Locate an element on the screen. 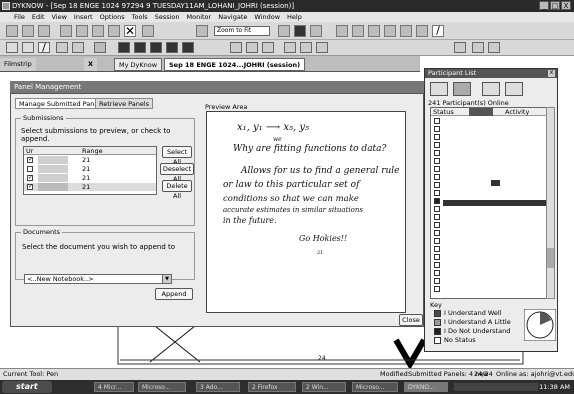  align-center-icon is located at coordinates (252, 47).